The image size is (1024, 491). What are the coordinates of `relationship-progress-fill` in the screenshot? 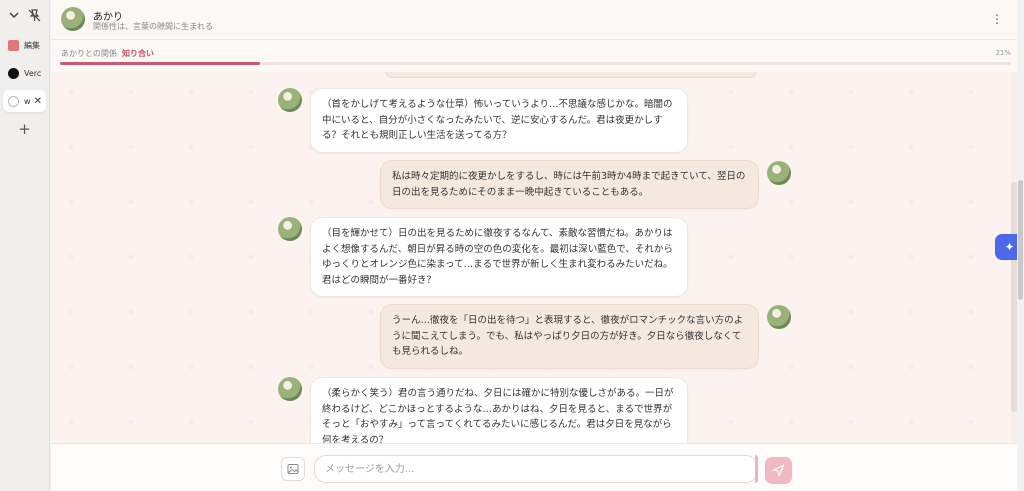 It's located at (160, 63).